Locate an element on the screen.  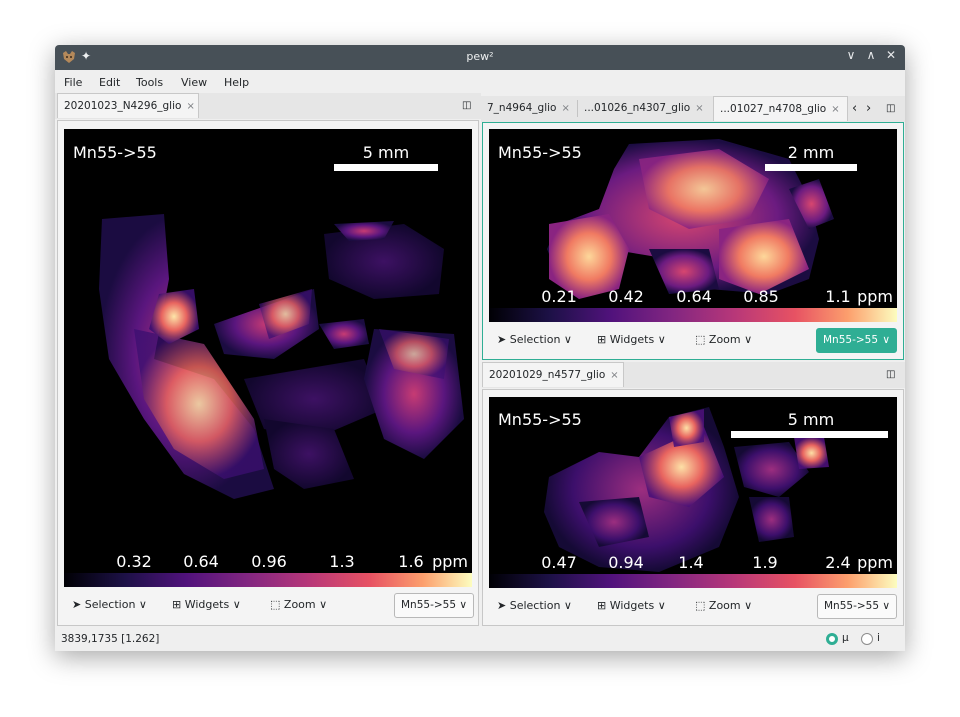
title-bar: ✦ pew² ∨ ∧ ✕ is located at coordinates (480, 57).